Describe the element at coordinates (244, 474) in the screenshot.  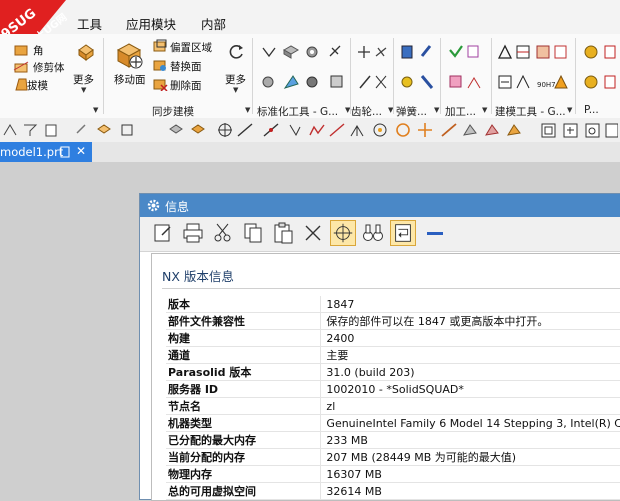
I see `info-key: 物理内存` at that location.